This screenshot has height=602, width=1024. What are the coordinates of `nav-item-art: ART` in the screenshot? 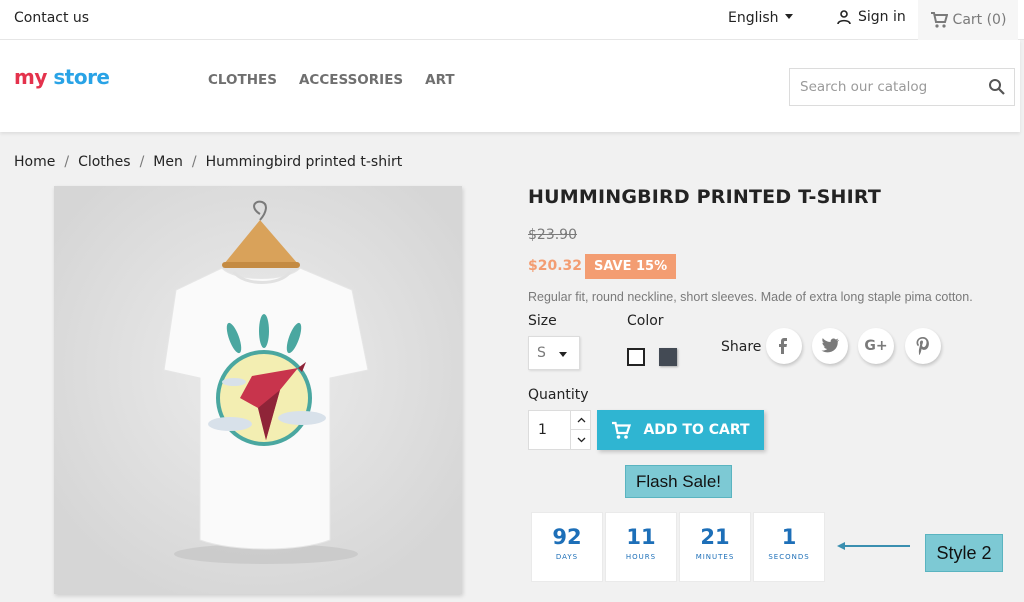 It's located at (439, 80).